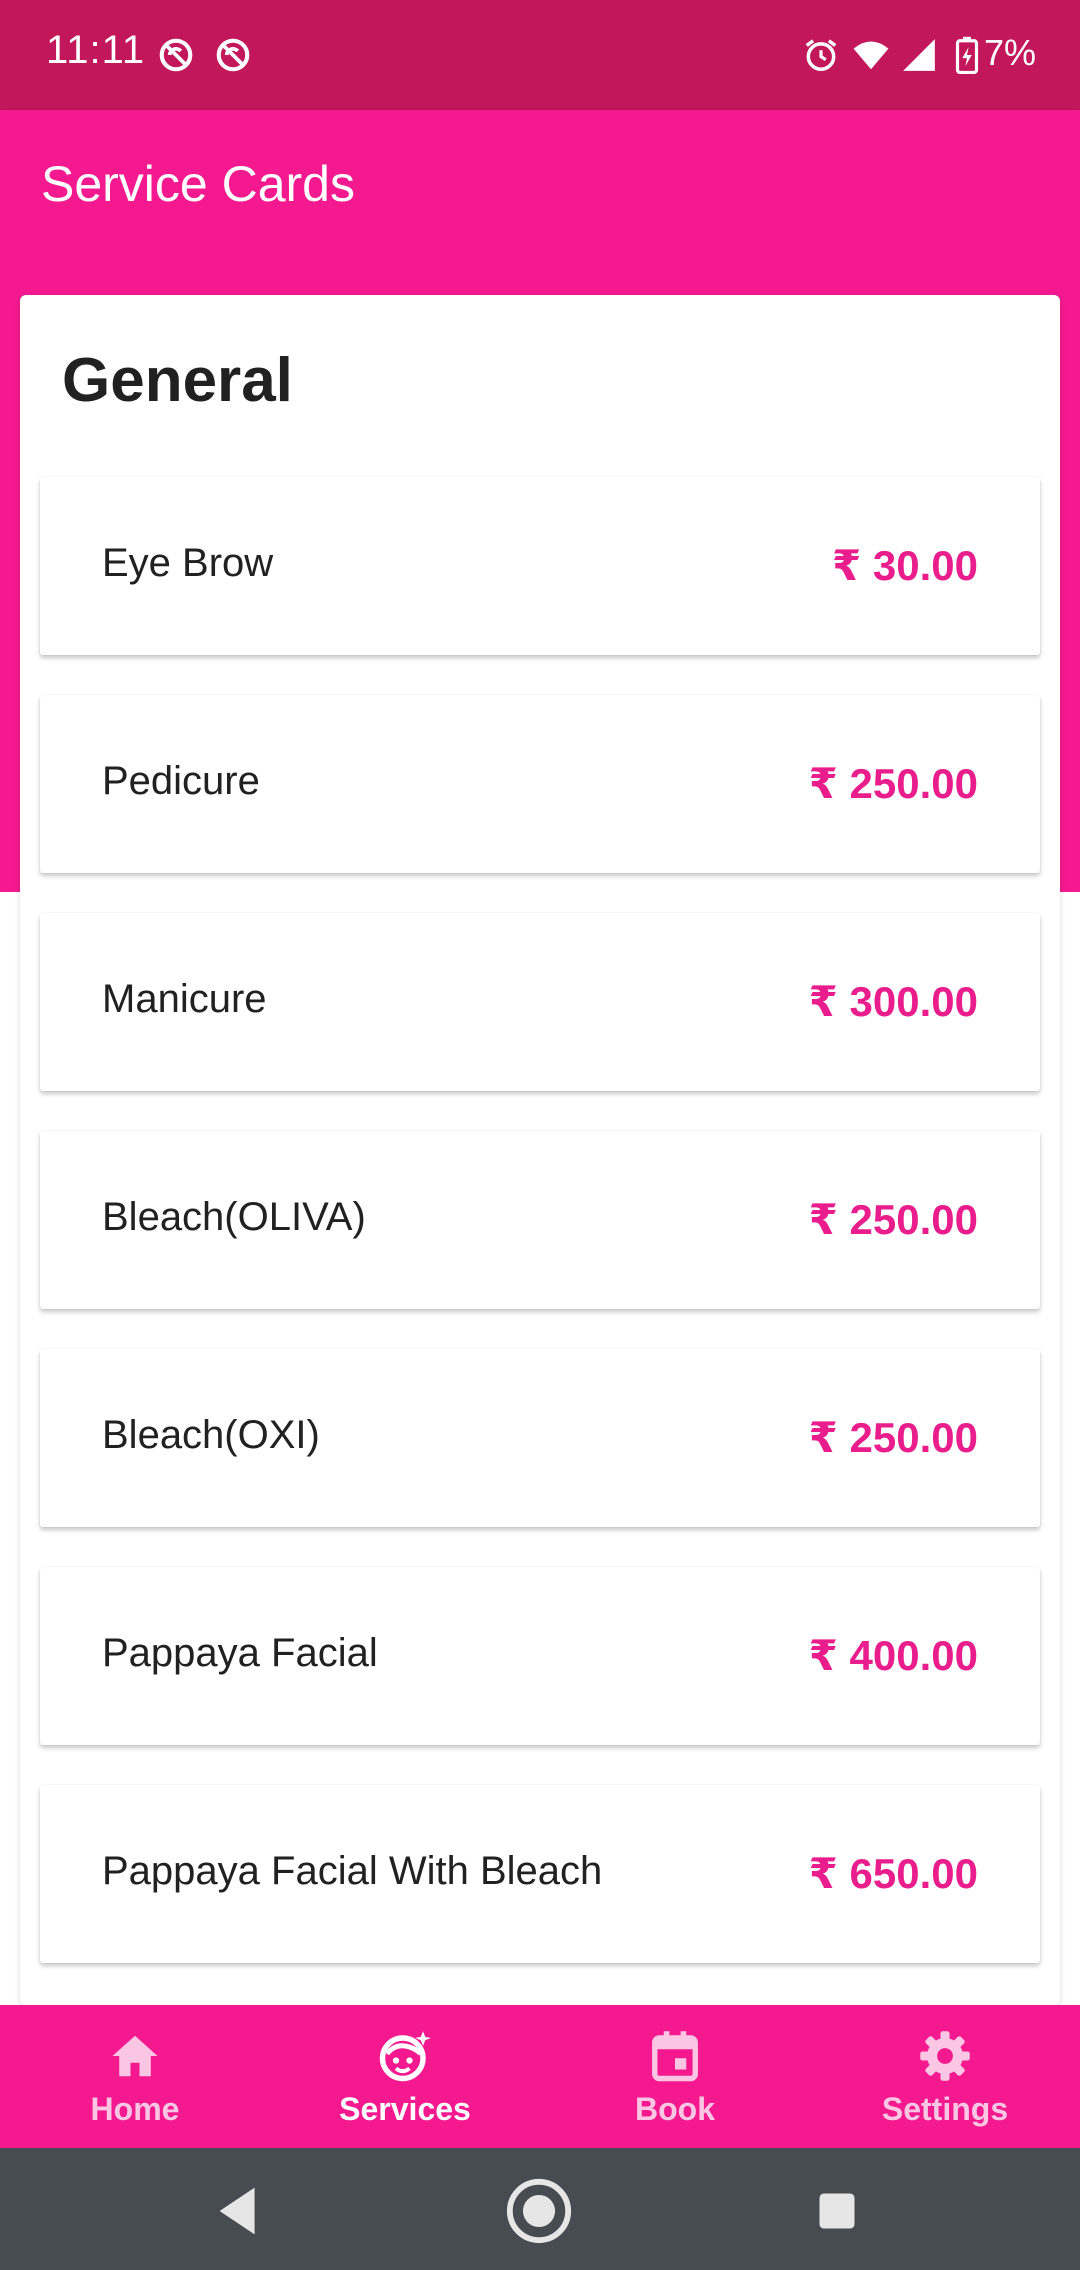 This screenshot has width=1080, height=2270. Describe the element at coordinates (181, 781) in the screenshot. I see `service-name: Pedicure` at that location.